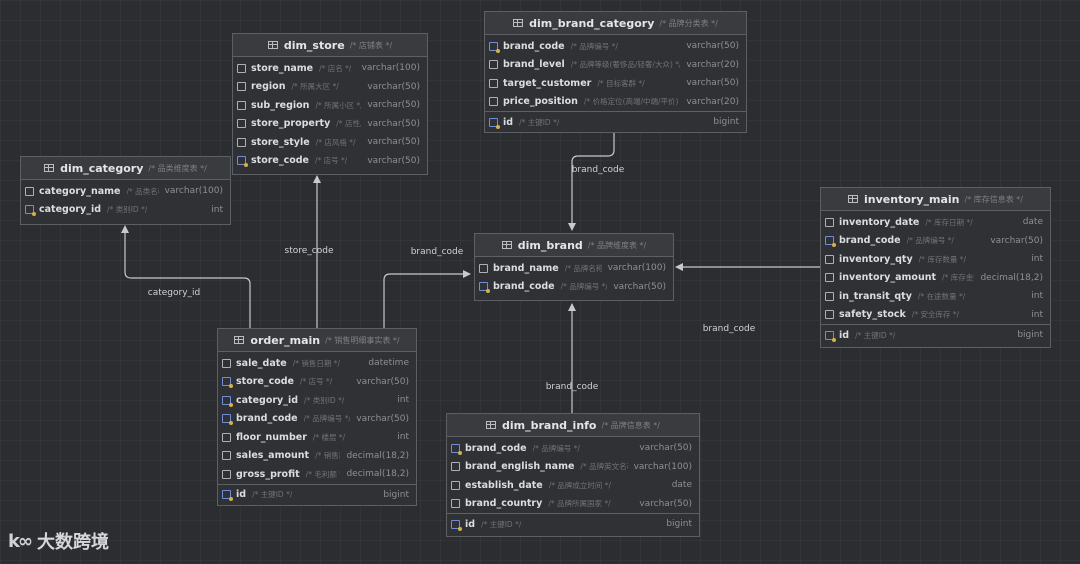  What do you see at coordinates (598, 170) in the screenshot?
I see `edge-label-brand-category-to-brand: brand_code` at bounding box center [598, 170].